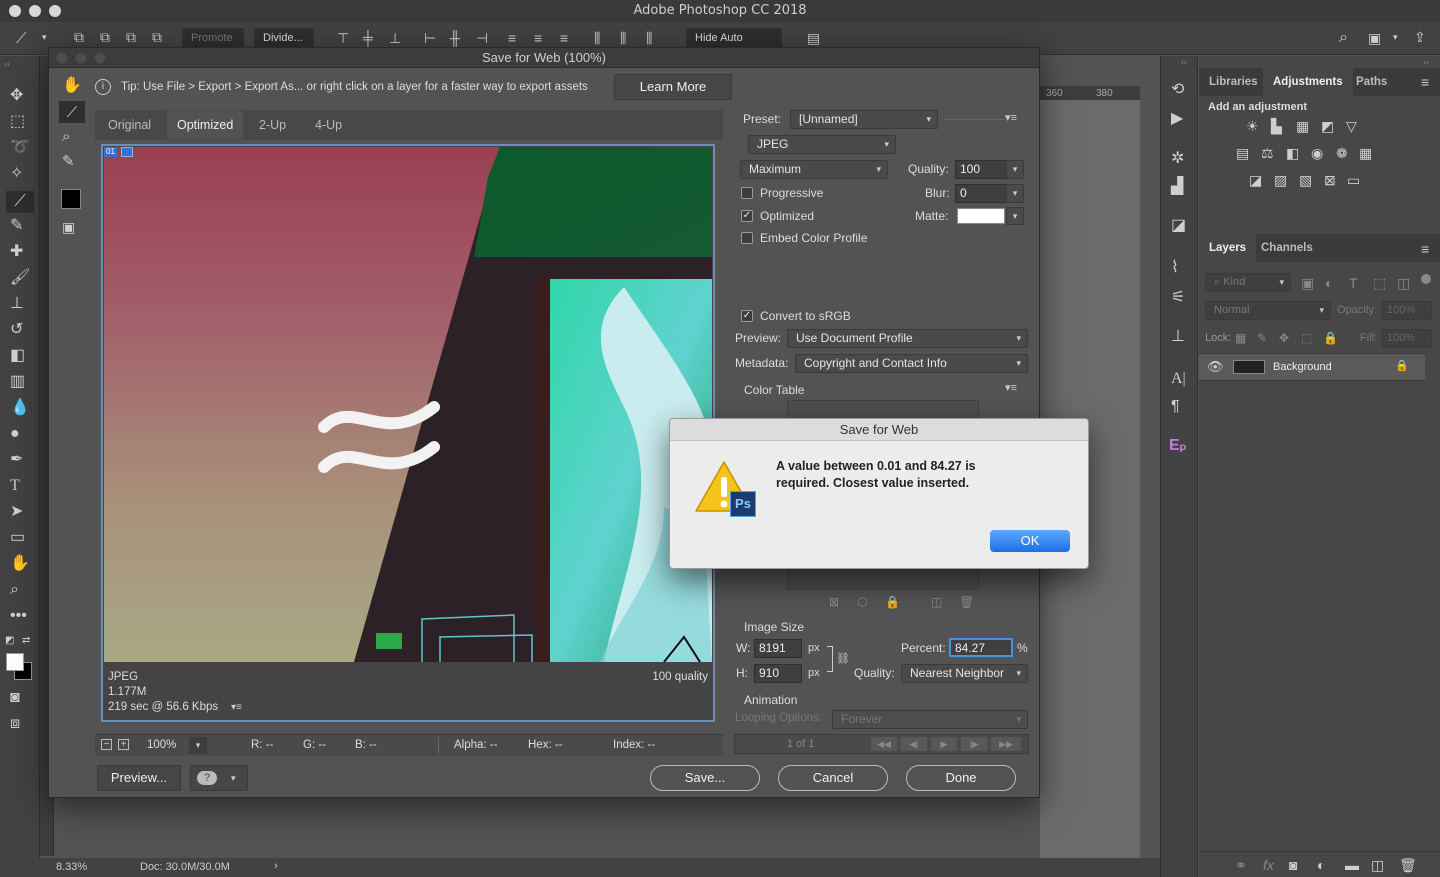  I want to click on color-lookup-icon: ▦, so click(1365, 153).